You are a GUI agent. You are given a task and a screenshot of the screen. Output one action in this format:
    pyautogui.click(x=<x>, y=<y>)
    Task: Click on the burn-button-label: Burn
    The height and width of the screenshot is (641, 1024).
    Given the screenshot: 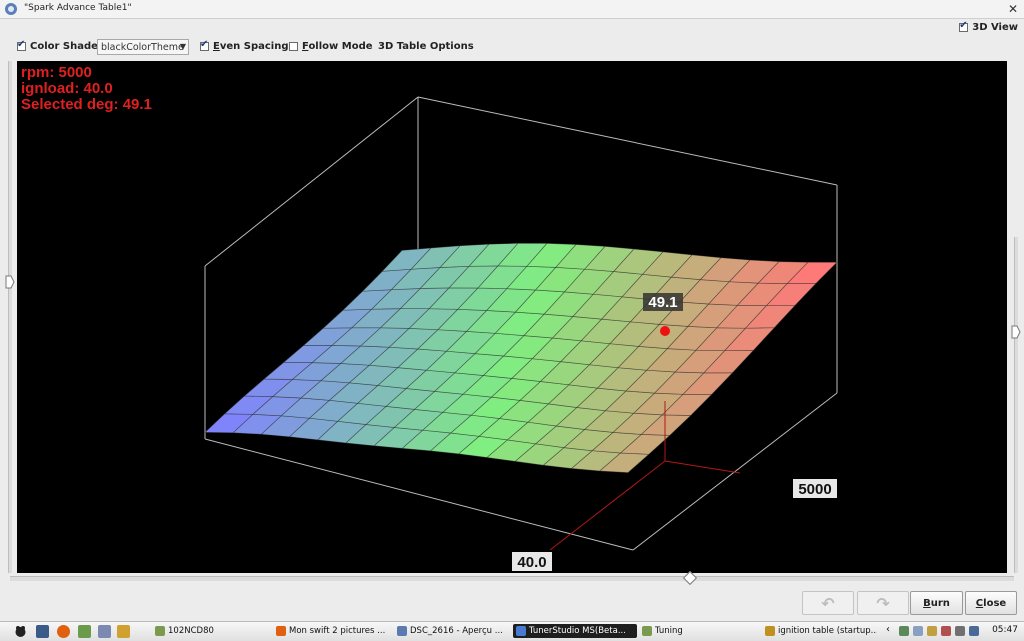 What is the action you would take?
    pyautogui.click(x=936, y=603)
    